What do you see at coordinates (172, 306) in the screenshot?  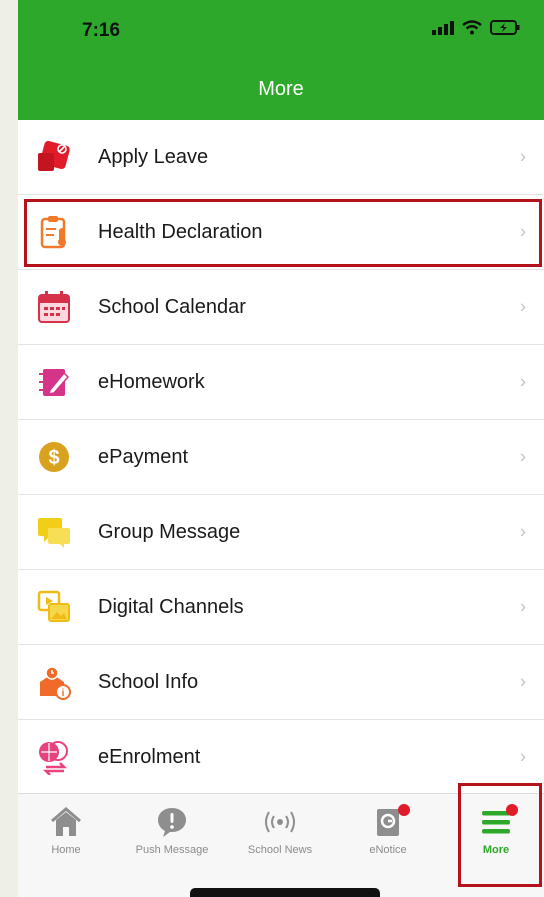 I see `menu-item-label: School Calendar` at bounding box center [172, 306].